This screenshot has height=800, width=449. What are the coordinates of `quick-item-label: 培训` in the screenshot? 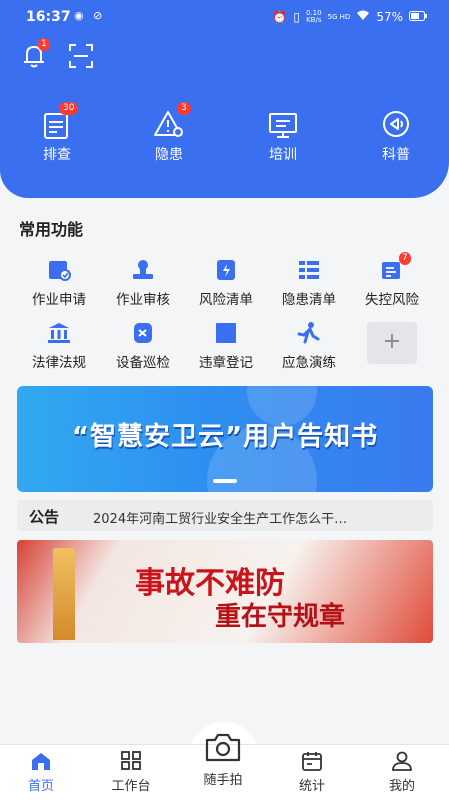 It's located at (283, 155).